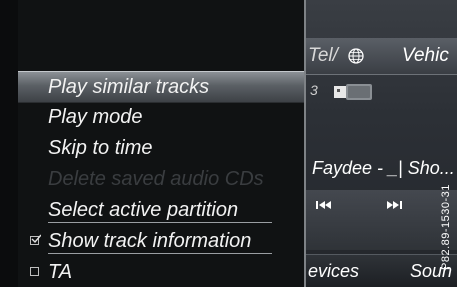 Image resolution: width=457 pixels, height=287 pixels. I want to click on fast-forward-icon, so click(394, 205).